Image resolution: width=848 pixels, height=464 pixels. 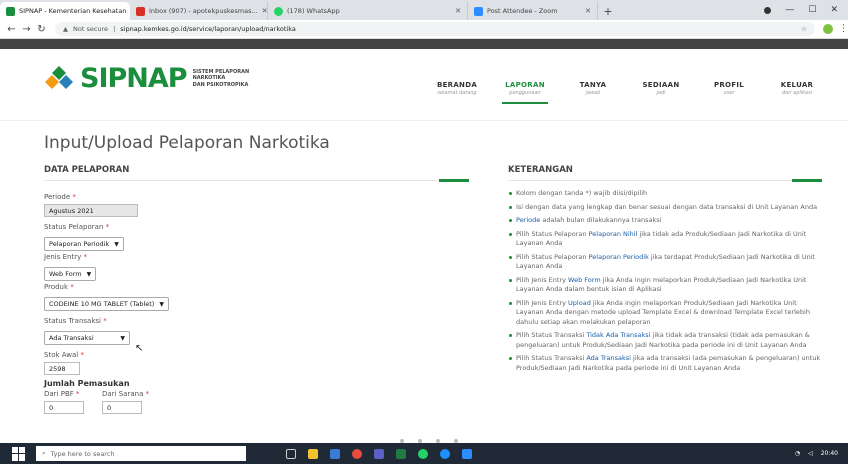 I want to click on select-value: CODEINE 10 MG TABLET (Tablet), so click(x=102, y=304).